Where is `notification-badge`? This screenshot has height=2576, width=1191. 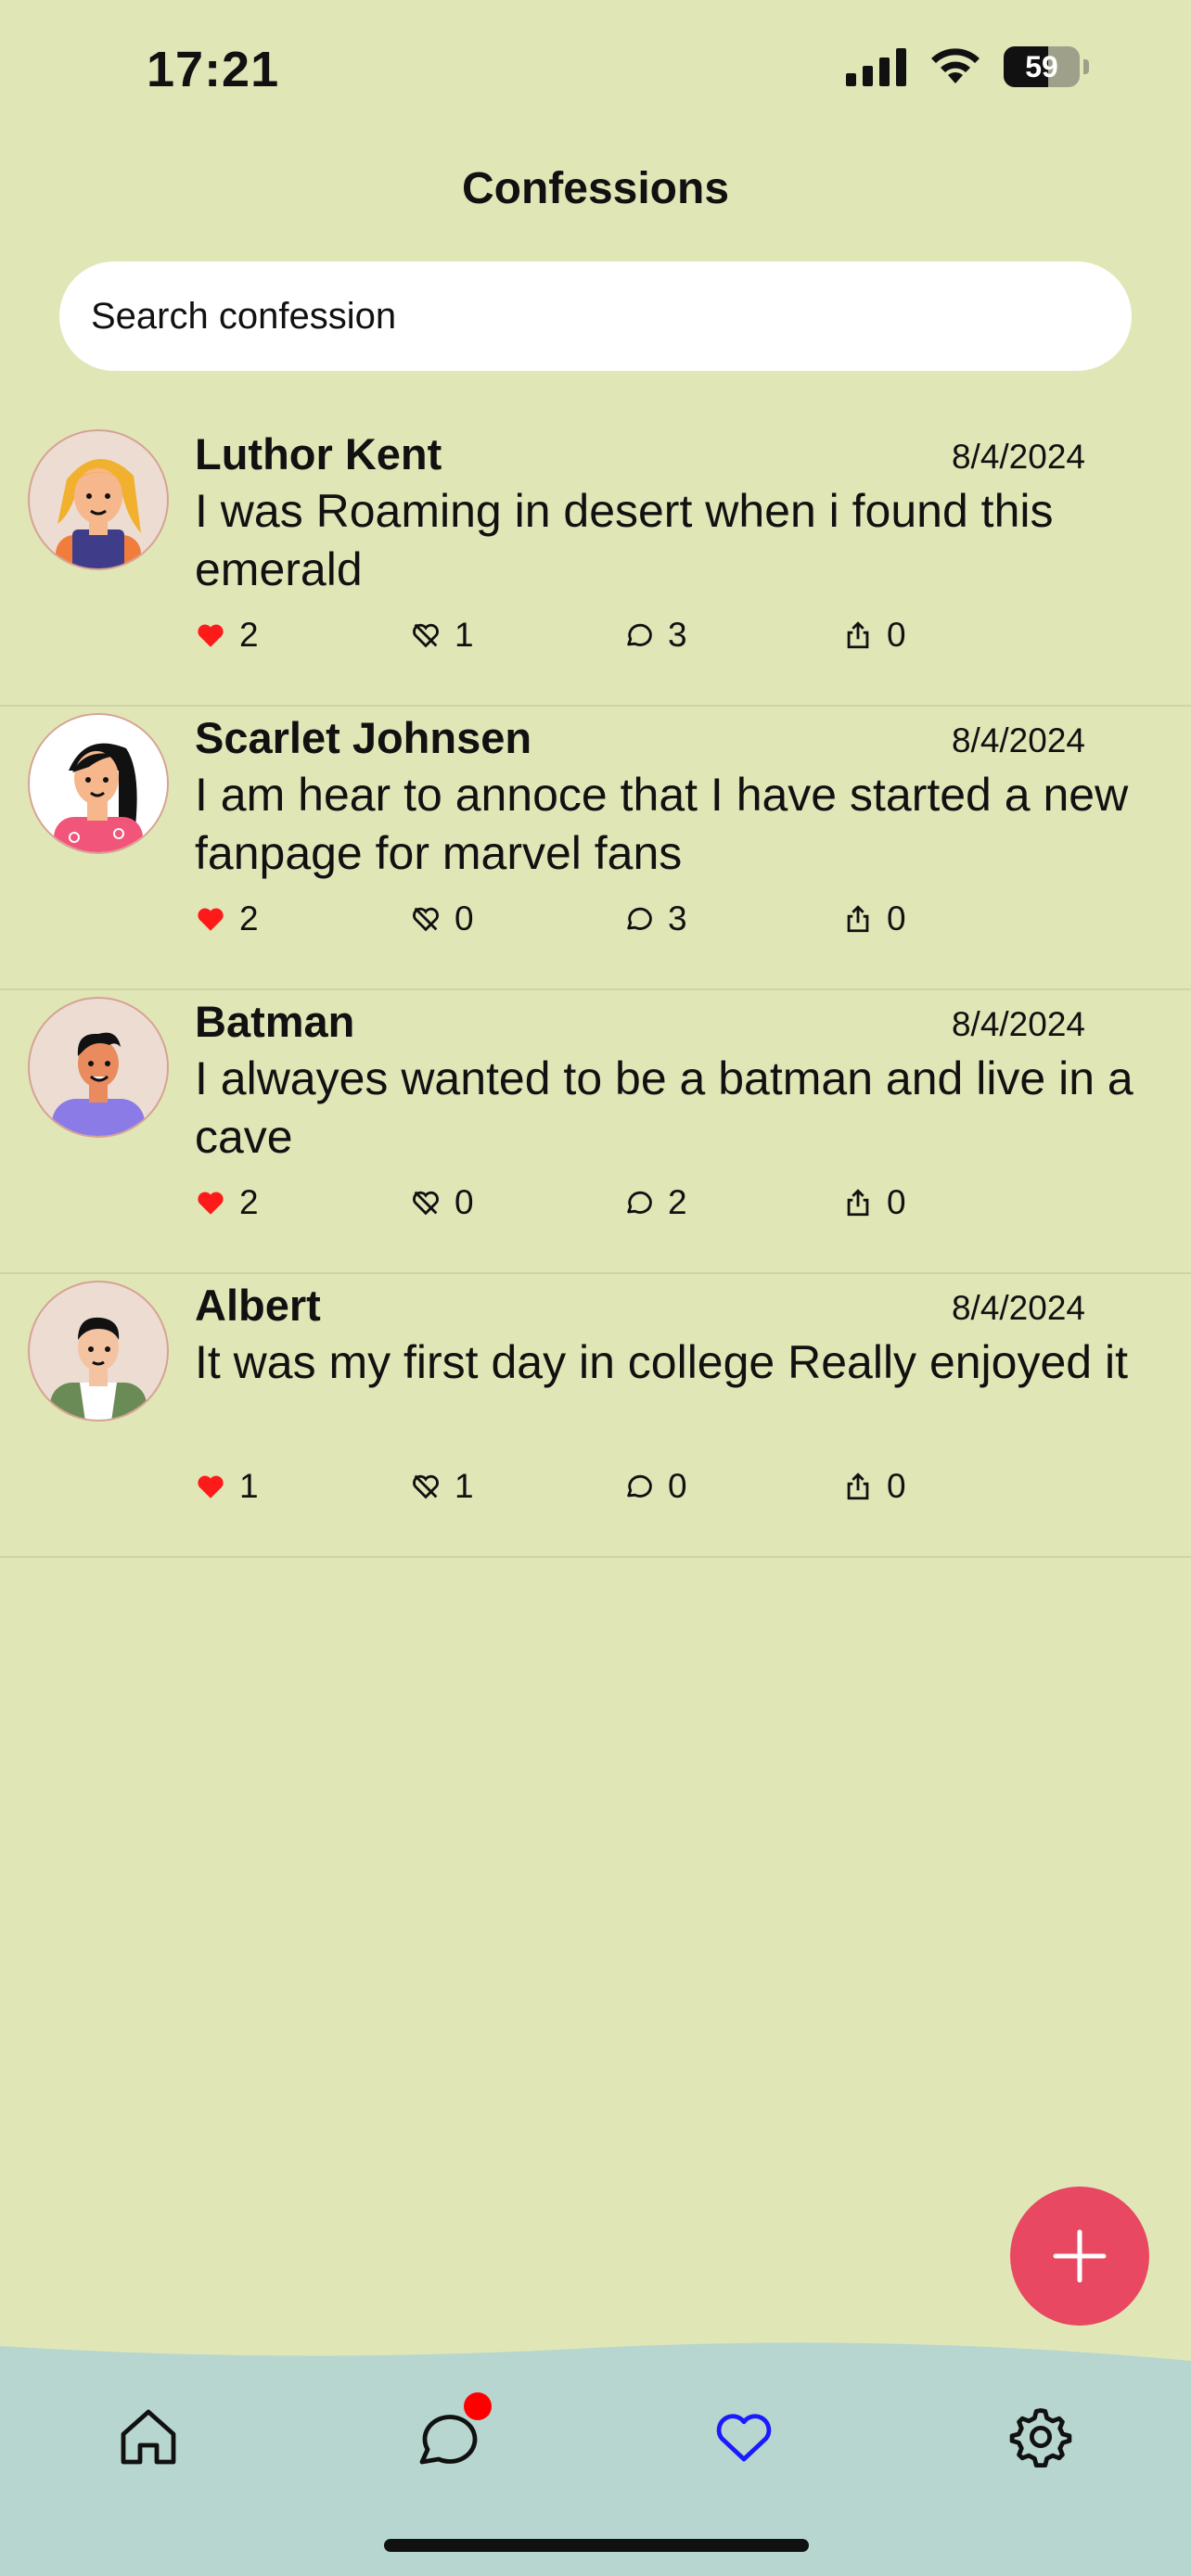
notification-badge is located at coordinates (478, 2406).